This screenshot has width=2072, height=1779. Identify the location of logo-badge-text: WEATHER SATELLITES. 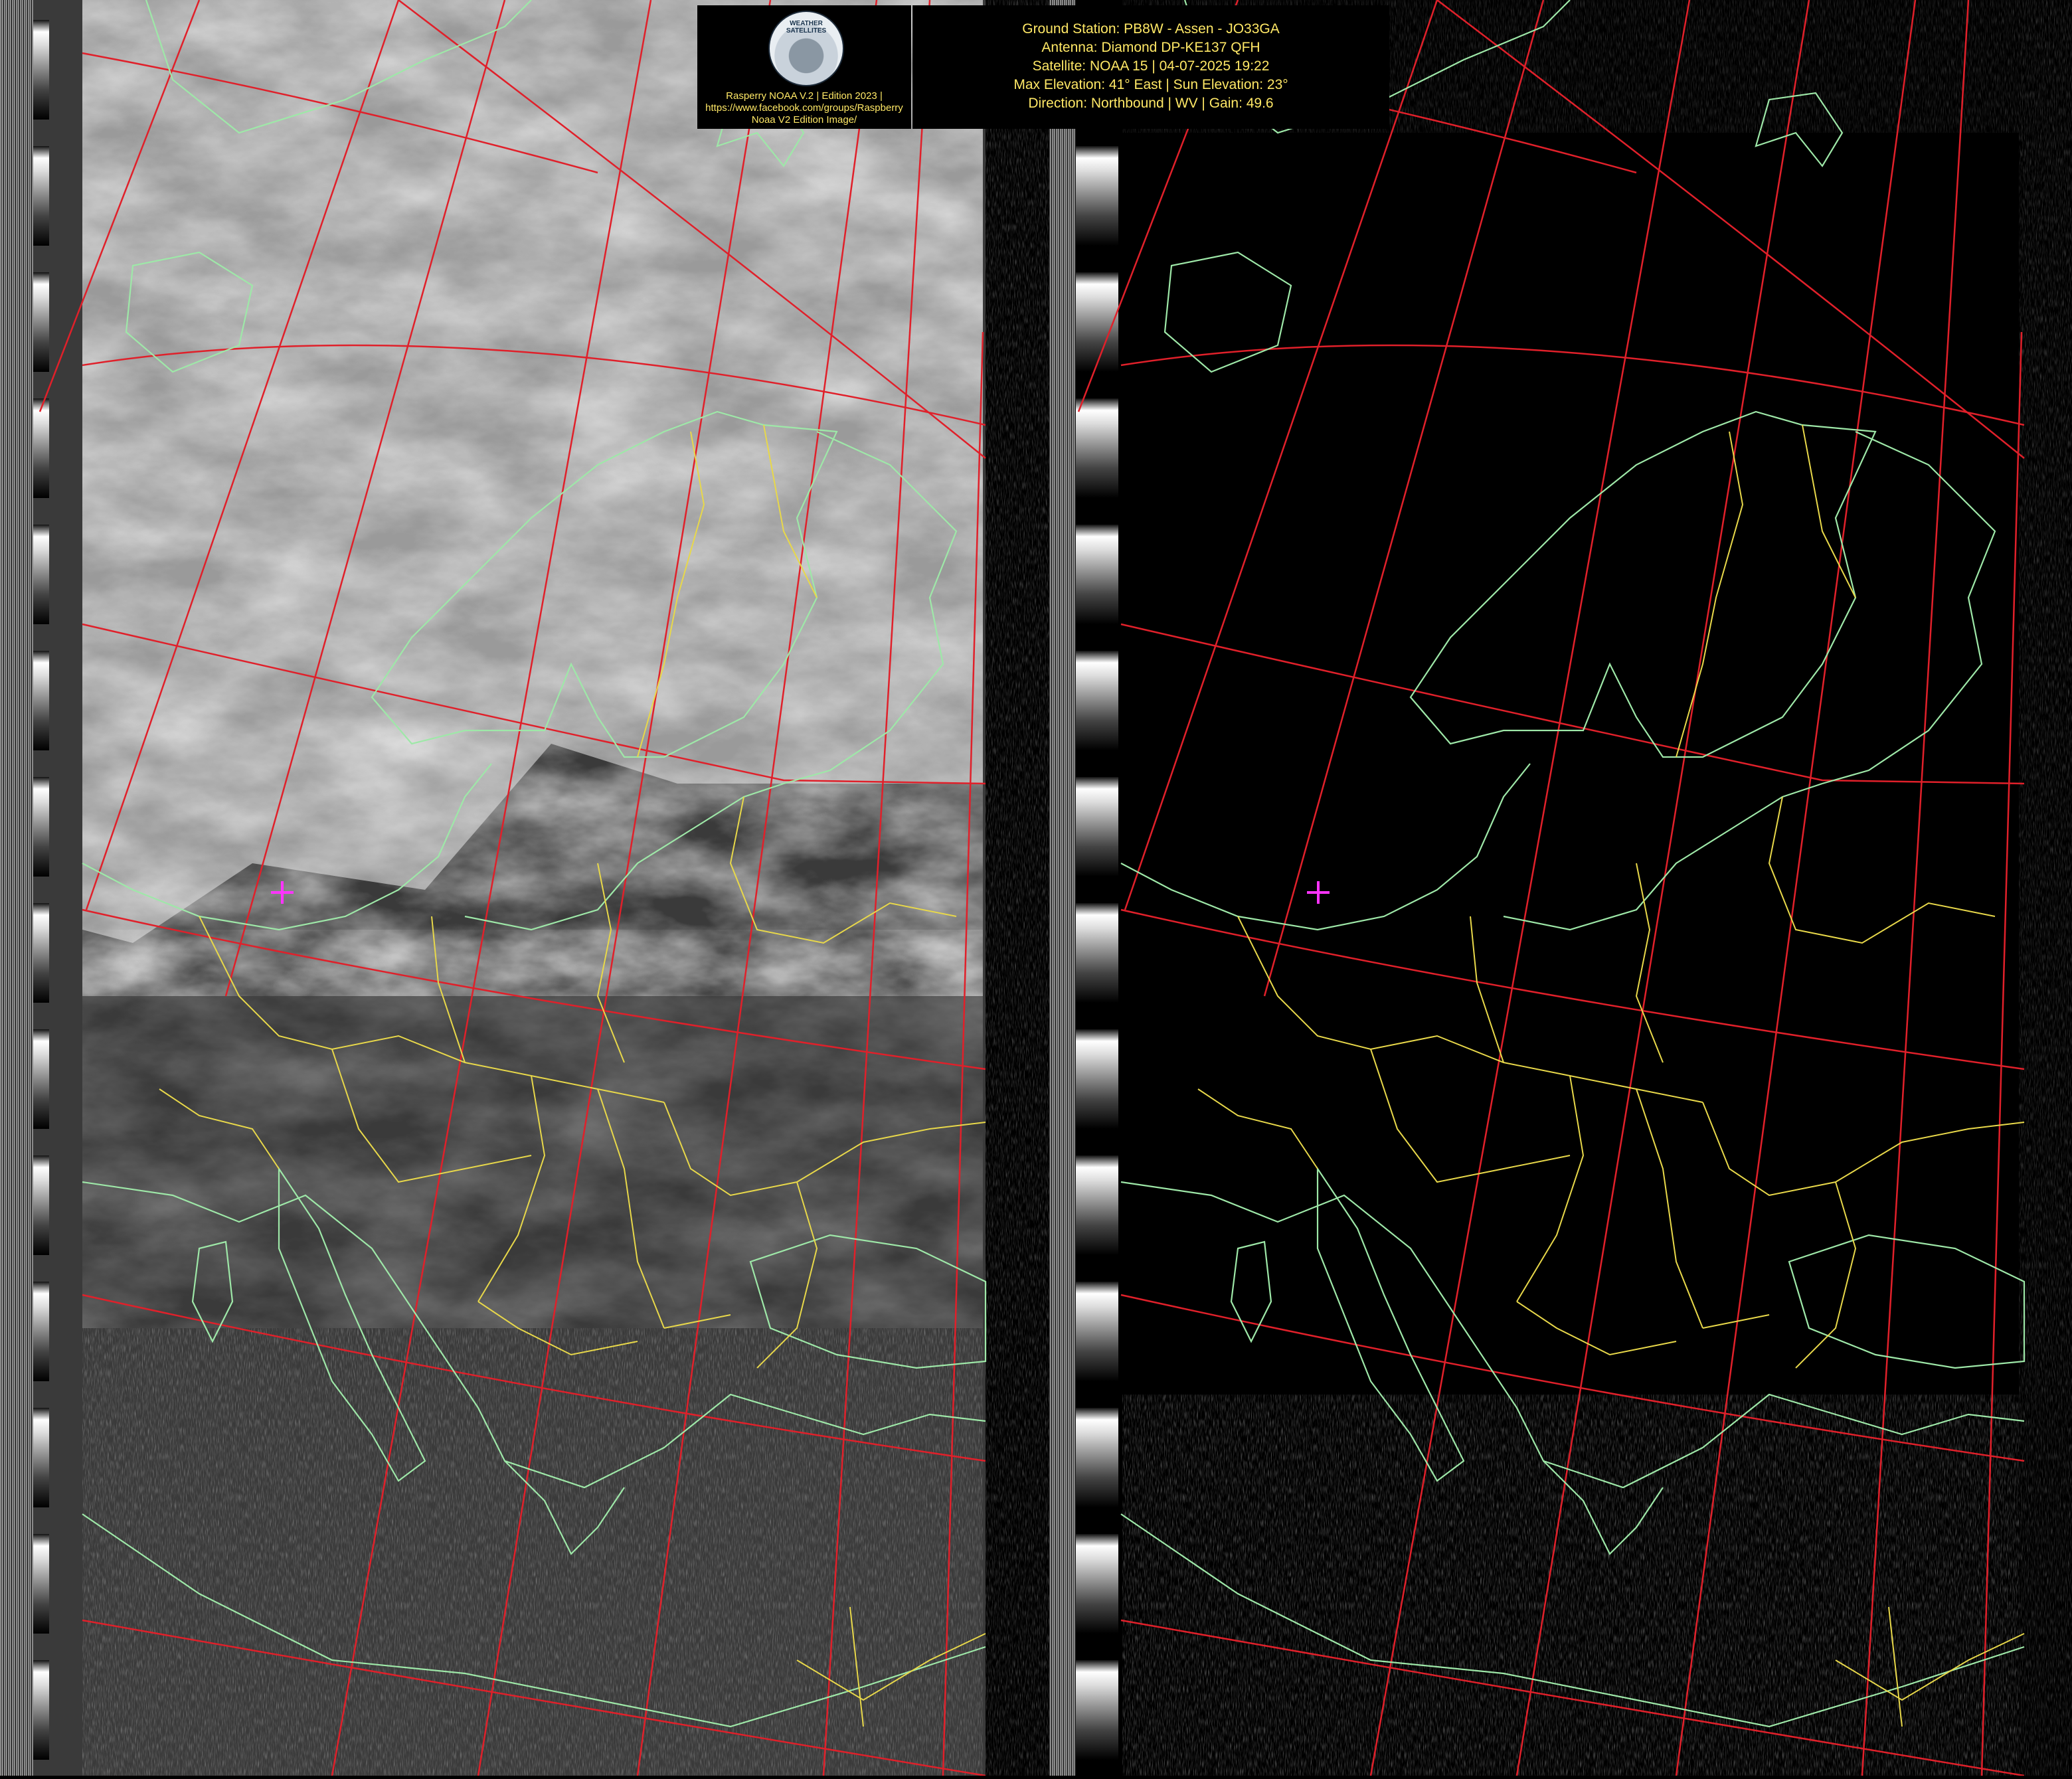
(806, 27).